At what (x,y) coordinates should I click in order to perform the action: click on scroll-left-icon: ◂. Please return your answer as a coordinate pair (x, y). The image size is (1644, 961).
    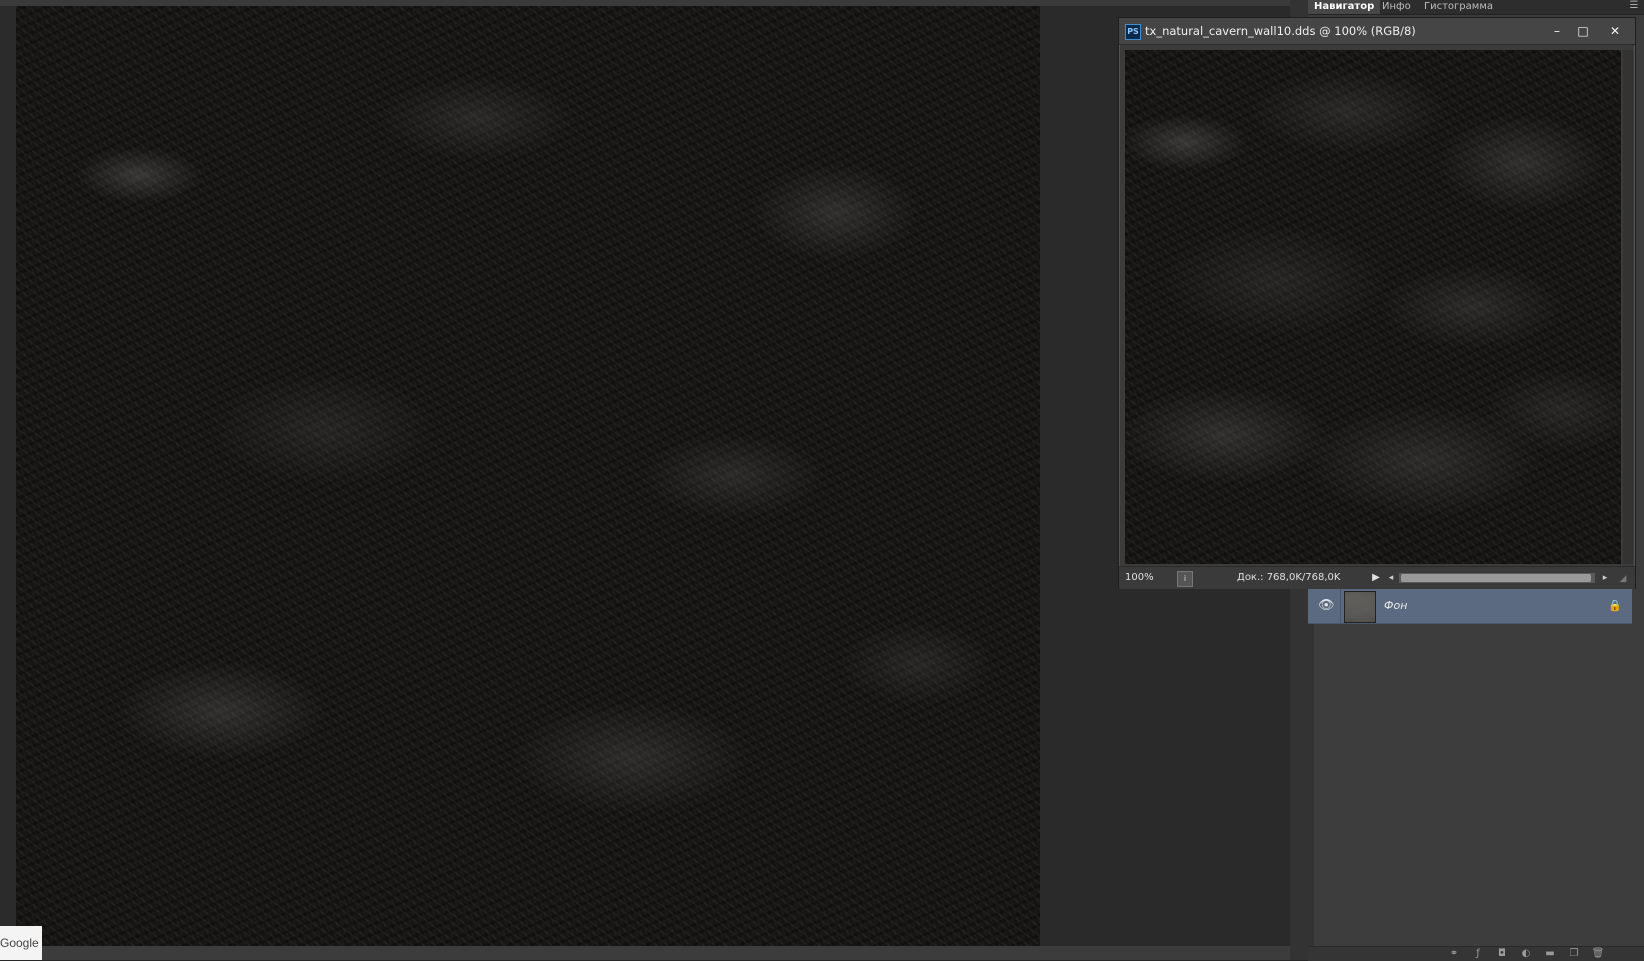
    Looking at the image, I should click on (1391, 578).